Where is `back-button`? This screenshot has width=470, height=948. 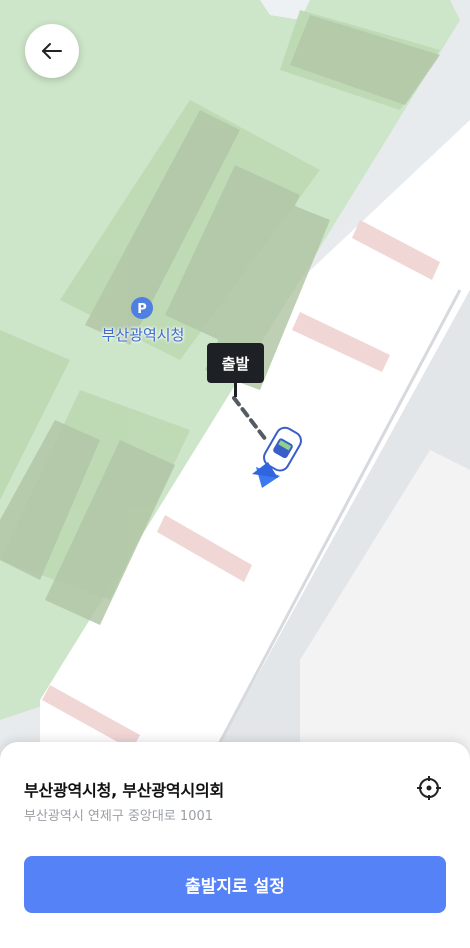
back-button is located at coordinates (52, 51).